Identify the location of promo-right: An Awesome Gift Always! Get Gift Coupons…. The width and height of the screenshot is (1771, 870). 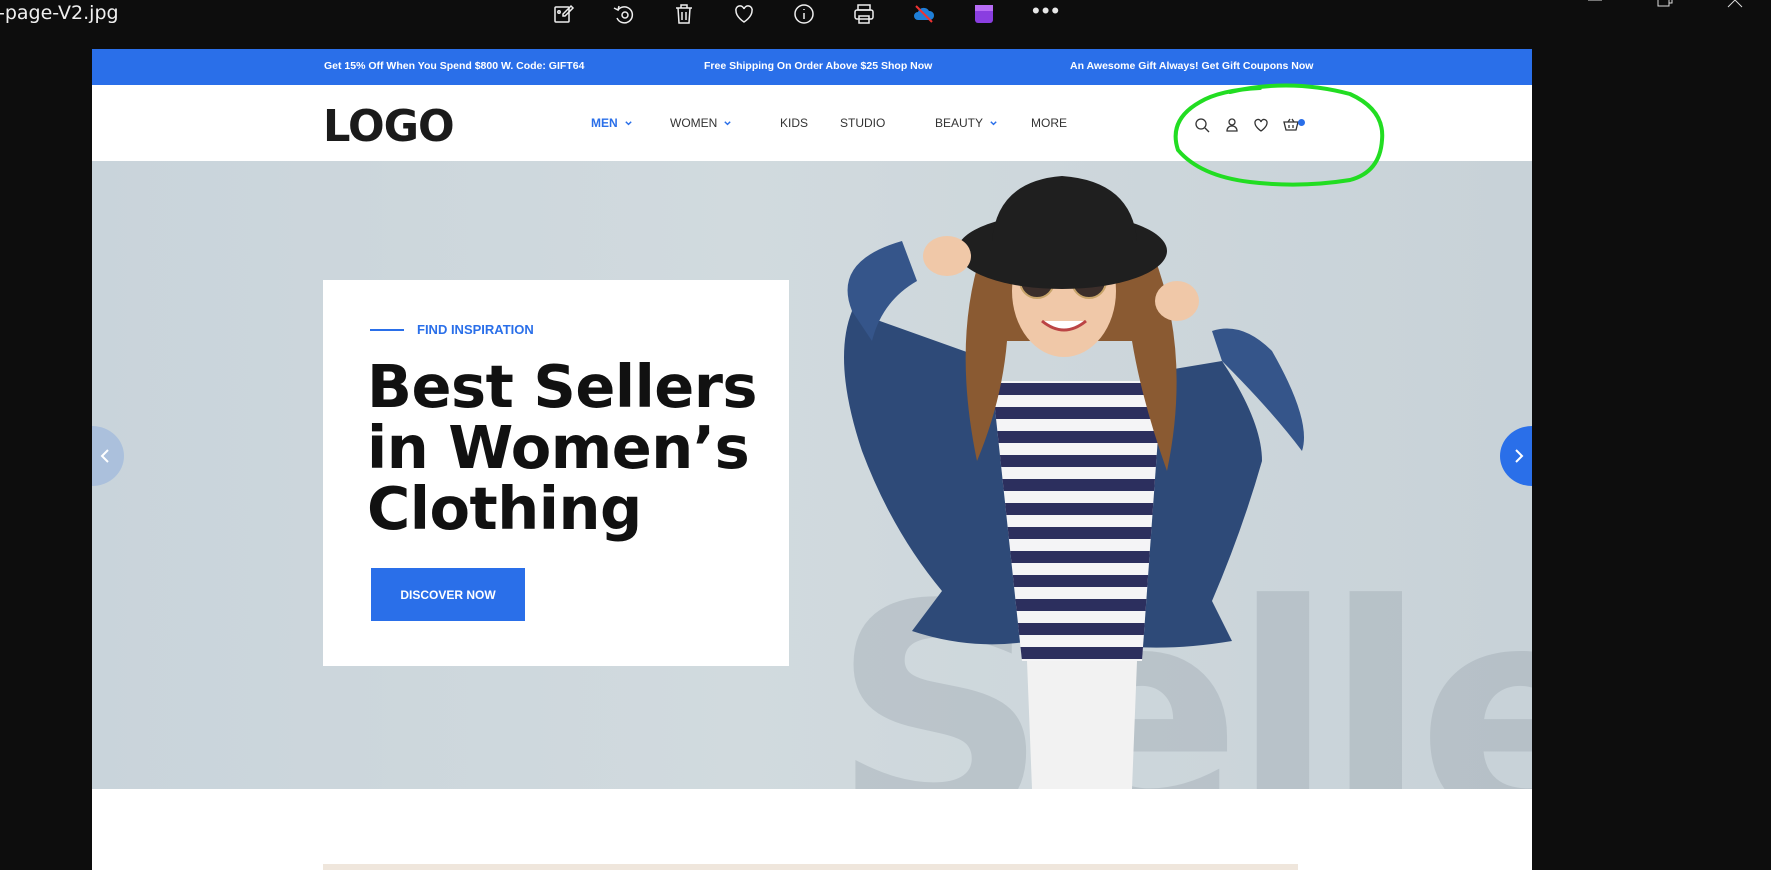
(1191, 66).